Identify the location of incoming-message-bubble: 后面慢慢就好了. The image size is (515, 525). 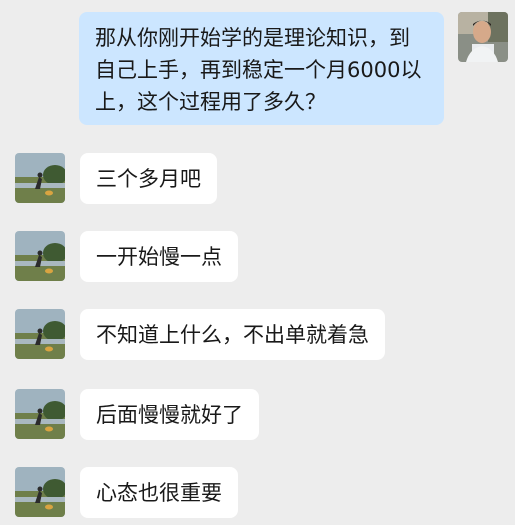
(169, 414).